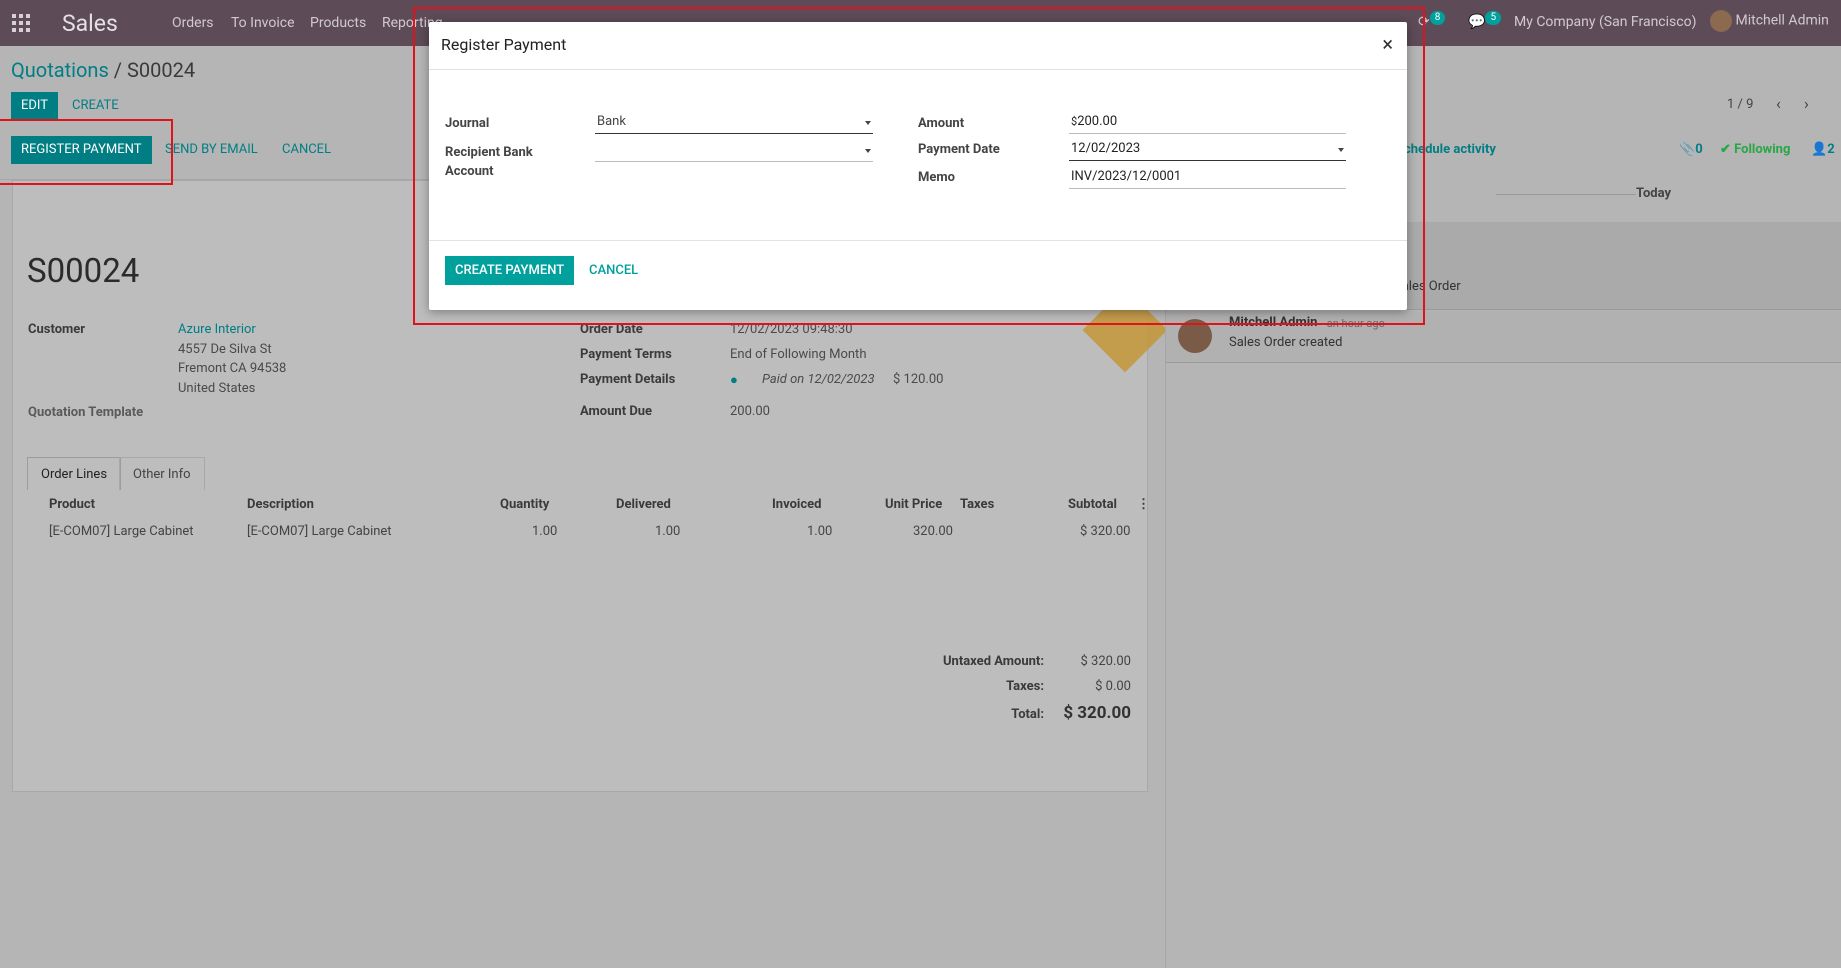 The image size is (1841, 968). I want to click on taxes-label: Taxes:, so click(1025, 686).